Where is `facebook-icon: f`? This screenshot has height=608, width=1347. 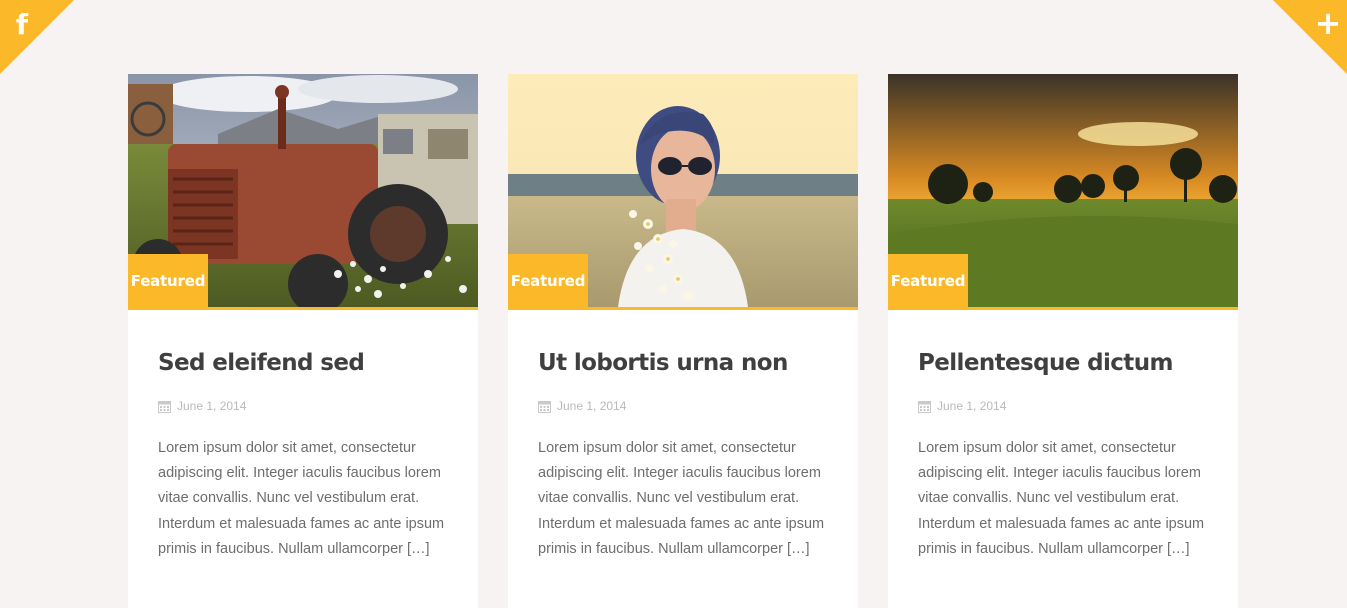
facebook-icon: f is located at coordinates (37, 37).